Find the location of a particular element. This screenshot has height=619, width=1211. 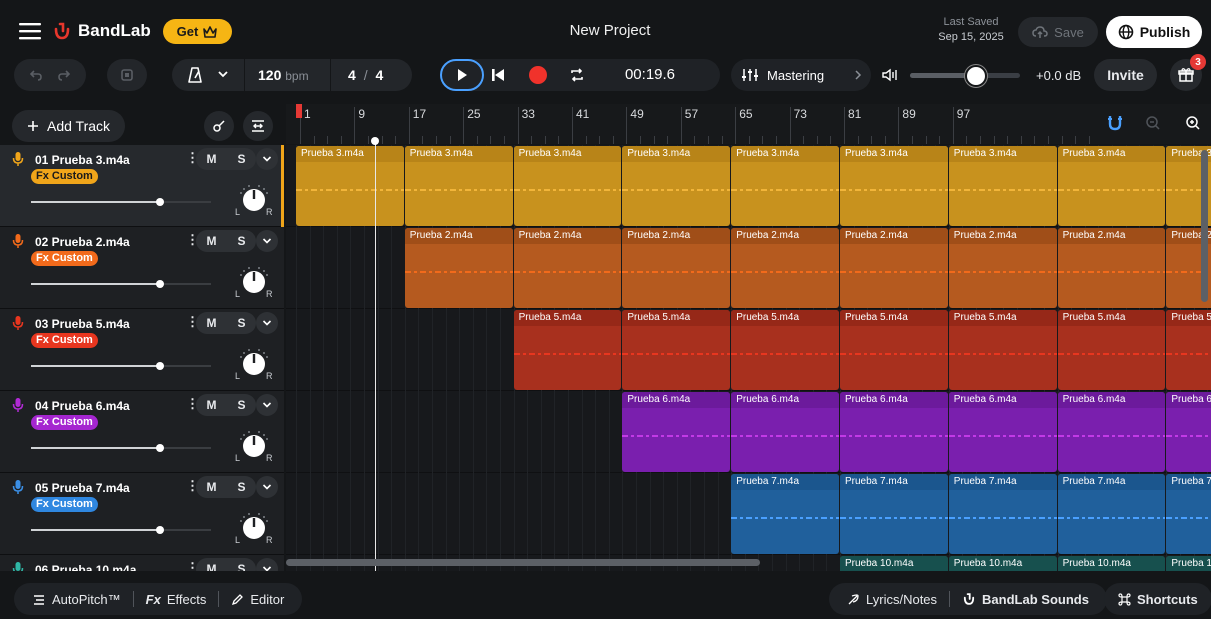

track-name: 04 Prueba 6.m4a is located at coordinates (82, 406).